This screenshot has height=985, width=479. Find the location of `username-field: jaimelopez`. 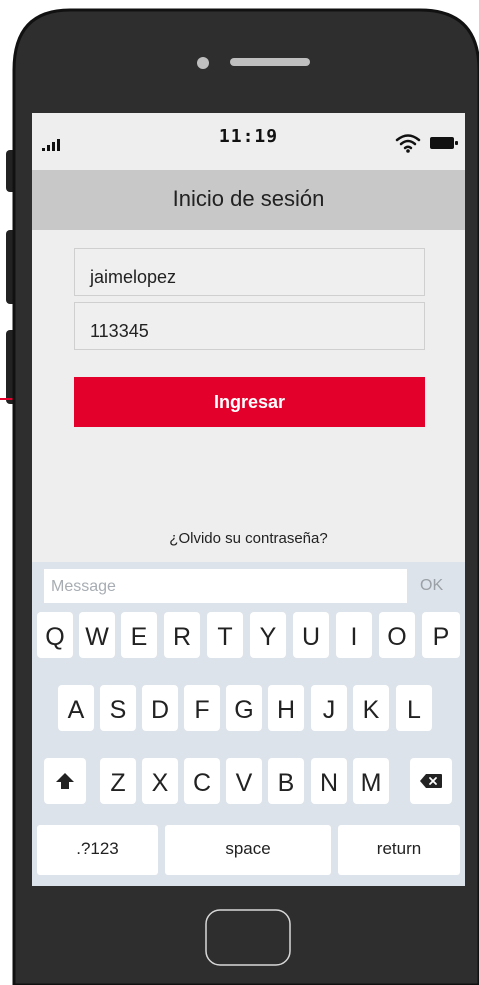

username-field: jaimelopez is located at coordinates (249, 272).